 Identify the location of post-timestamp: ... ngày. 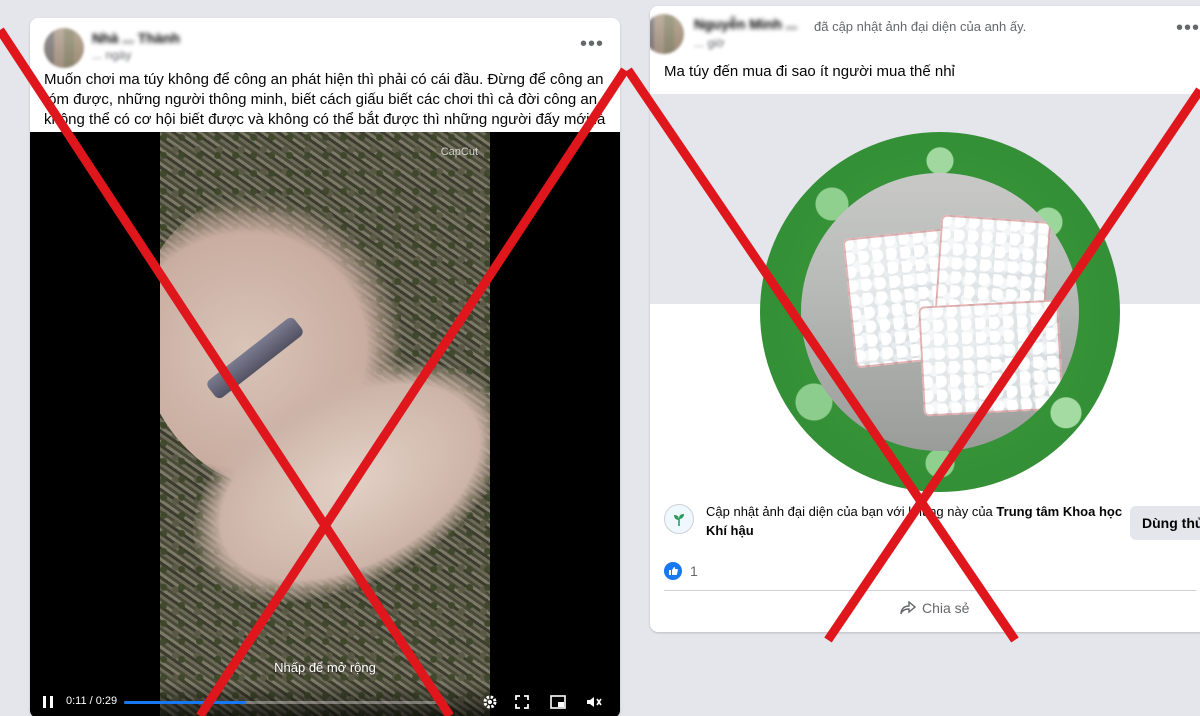
(111, 55).